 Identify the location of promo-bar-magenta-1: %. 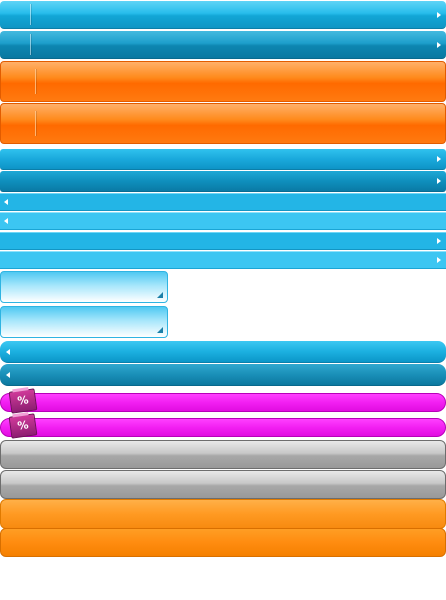
(223, 401).